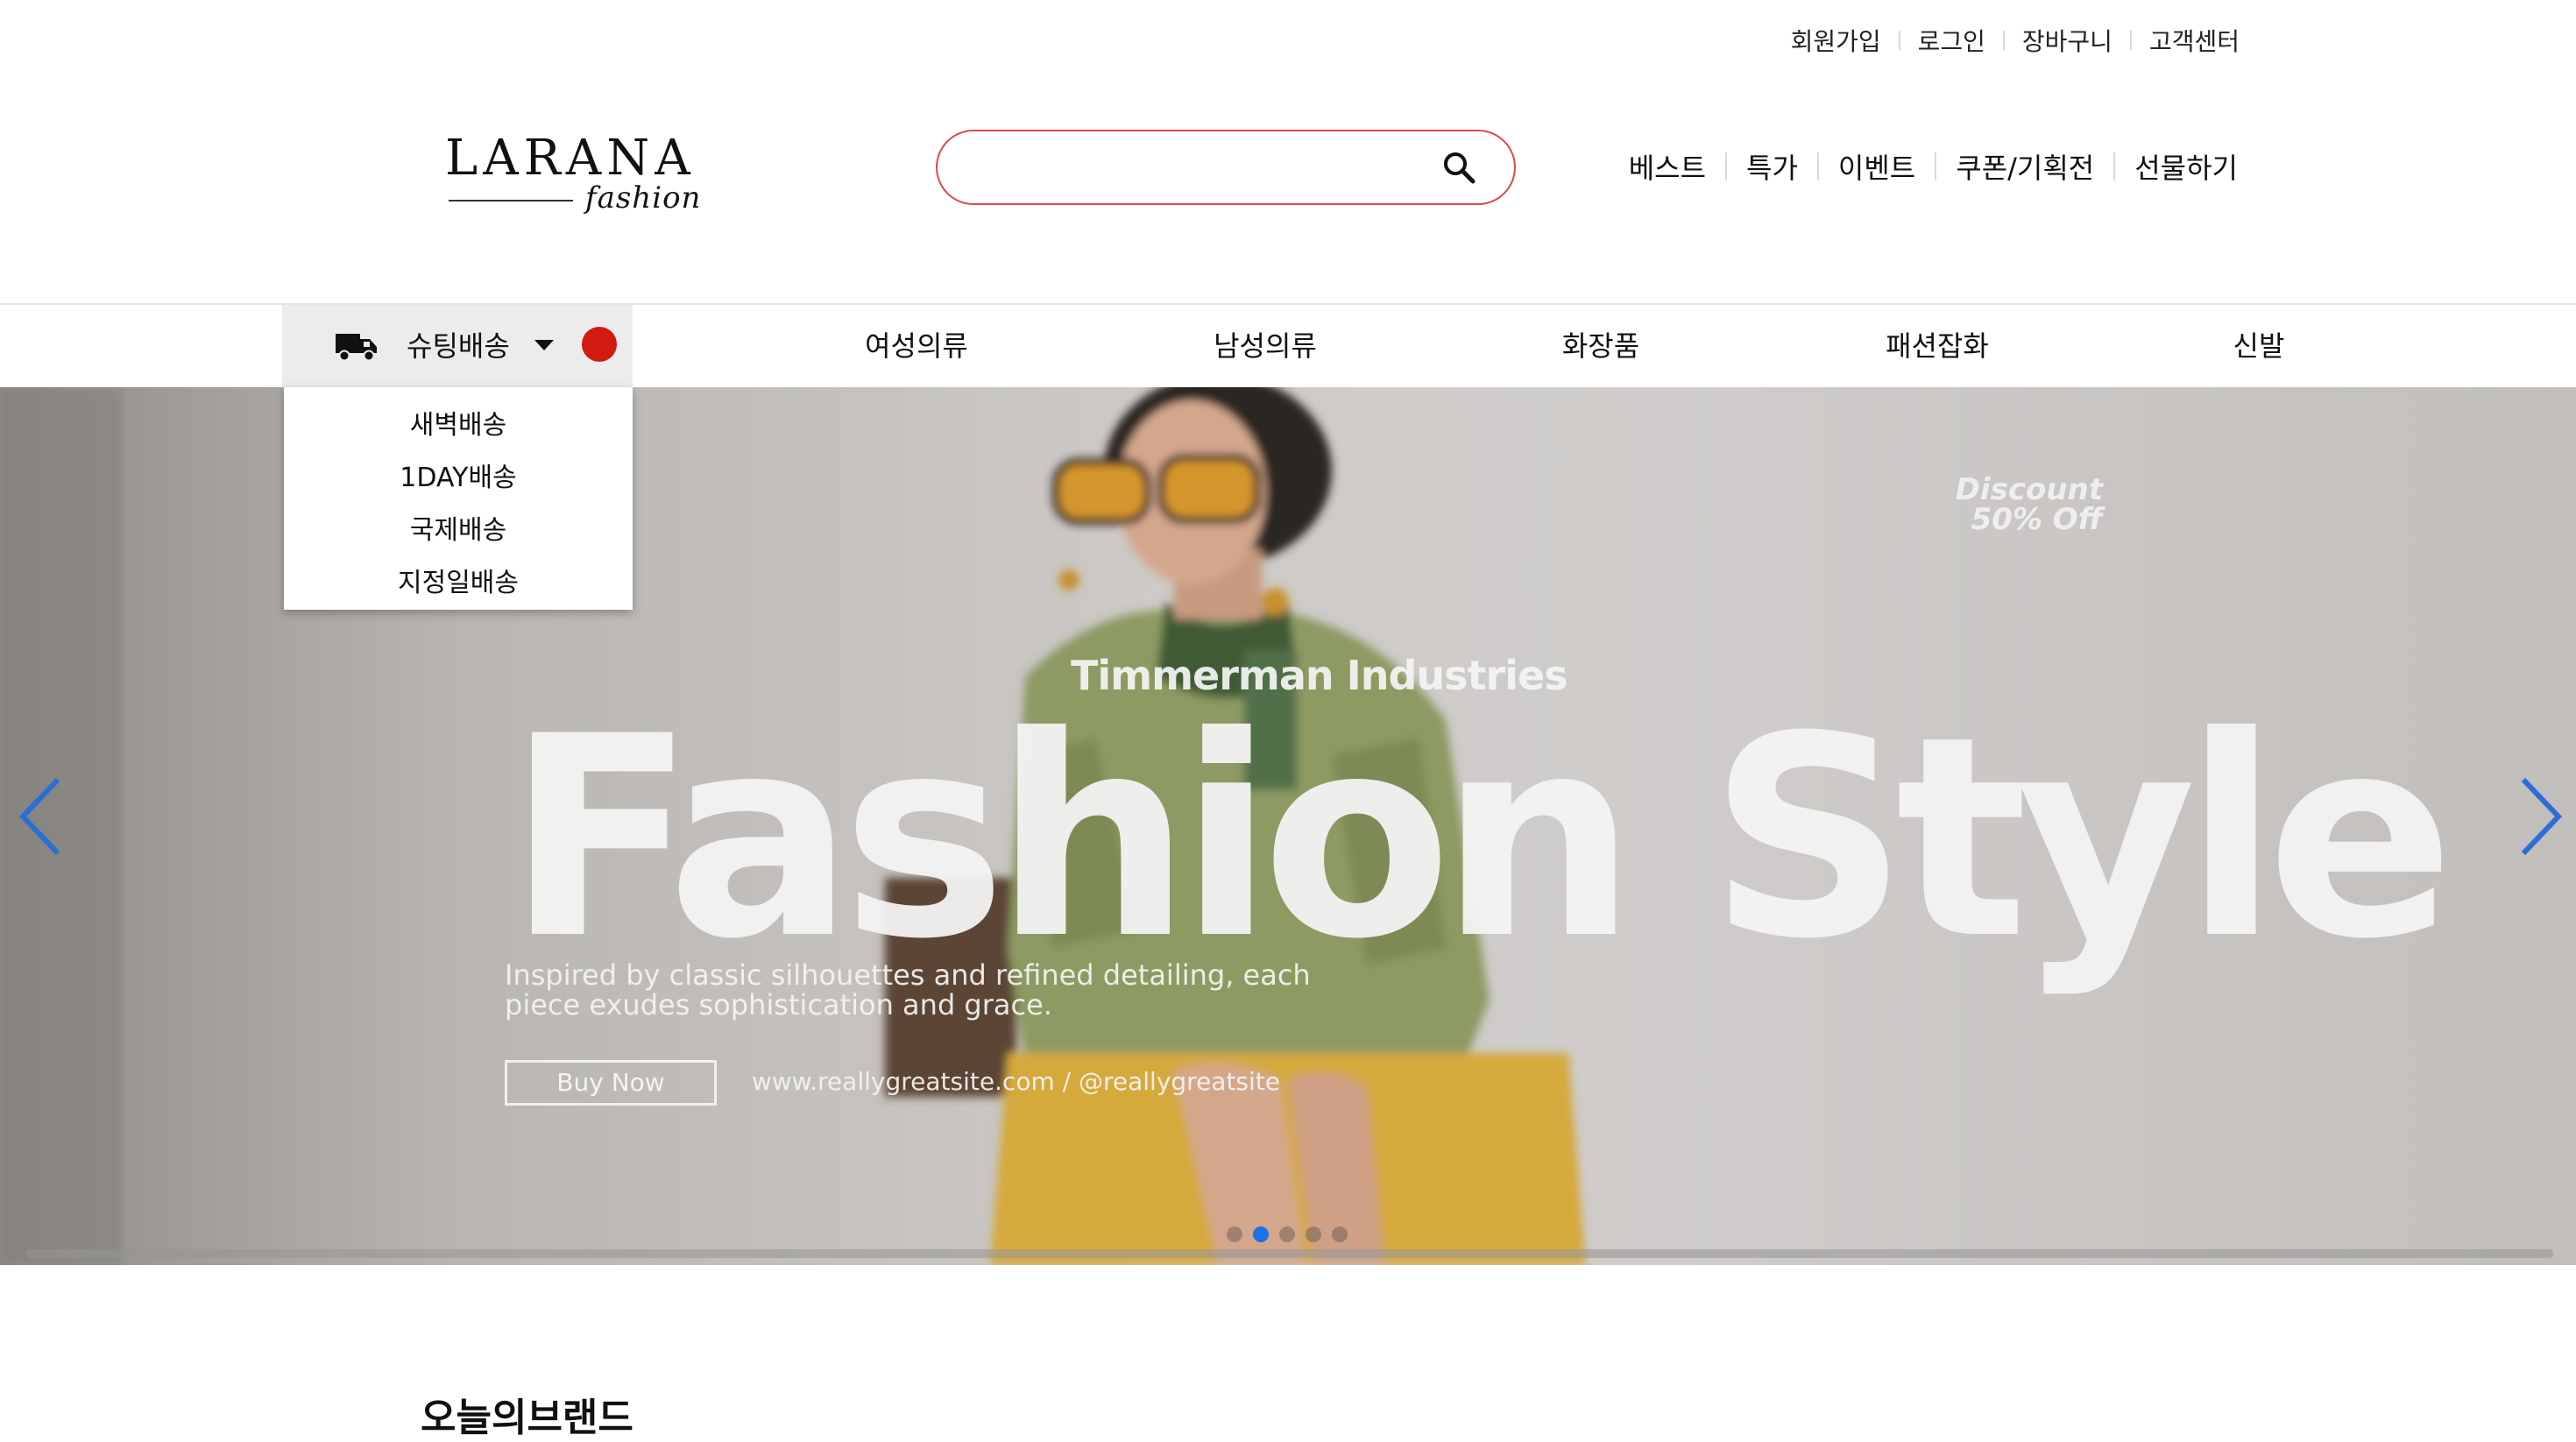  I want to click on nav-events: 이벤트, so click(1877, 166).